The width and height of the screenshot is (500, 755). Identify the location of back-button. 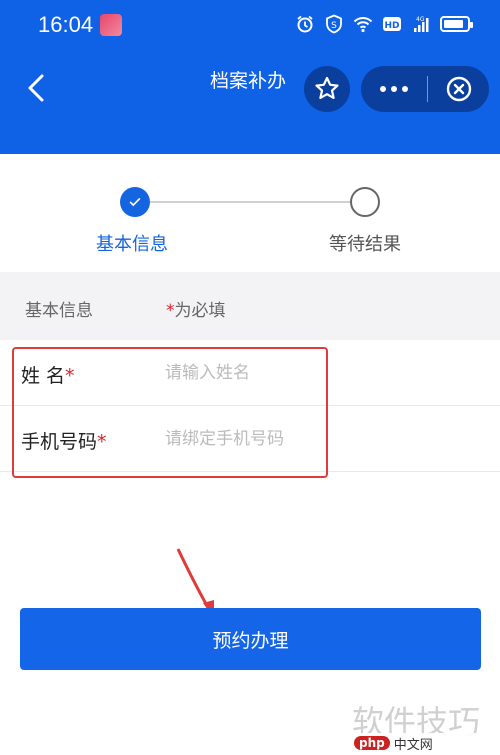
(36, 88).